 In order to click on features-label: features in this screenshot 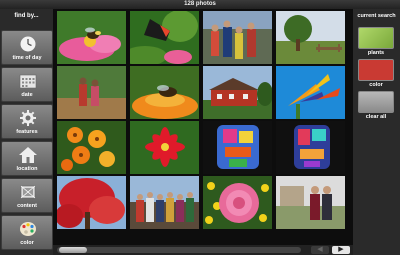, I will do `click(27, 132)`.